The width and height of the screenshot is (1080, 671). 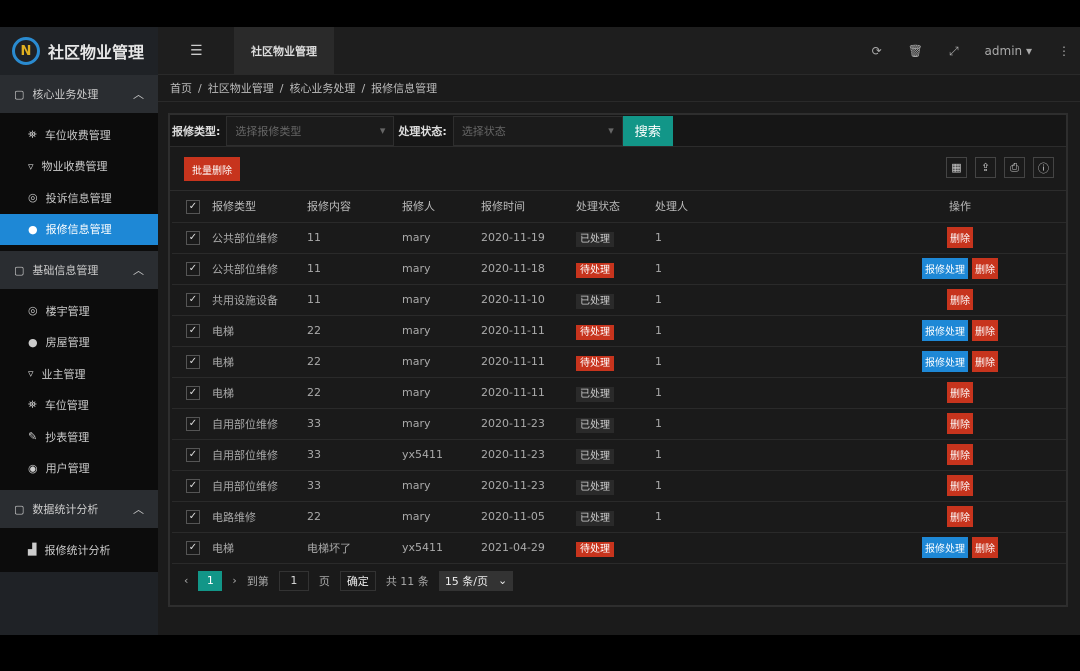 What do you see at coordinates (138, 94) in the screenshot?
I see `chevron-up-icon: ︿` at bounding box center [138, 94].